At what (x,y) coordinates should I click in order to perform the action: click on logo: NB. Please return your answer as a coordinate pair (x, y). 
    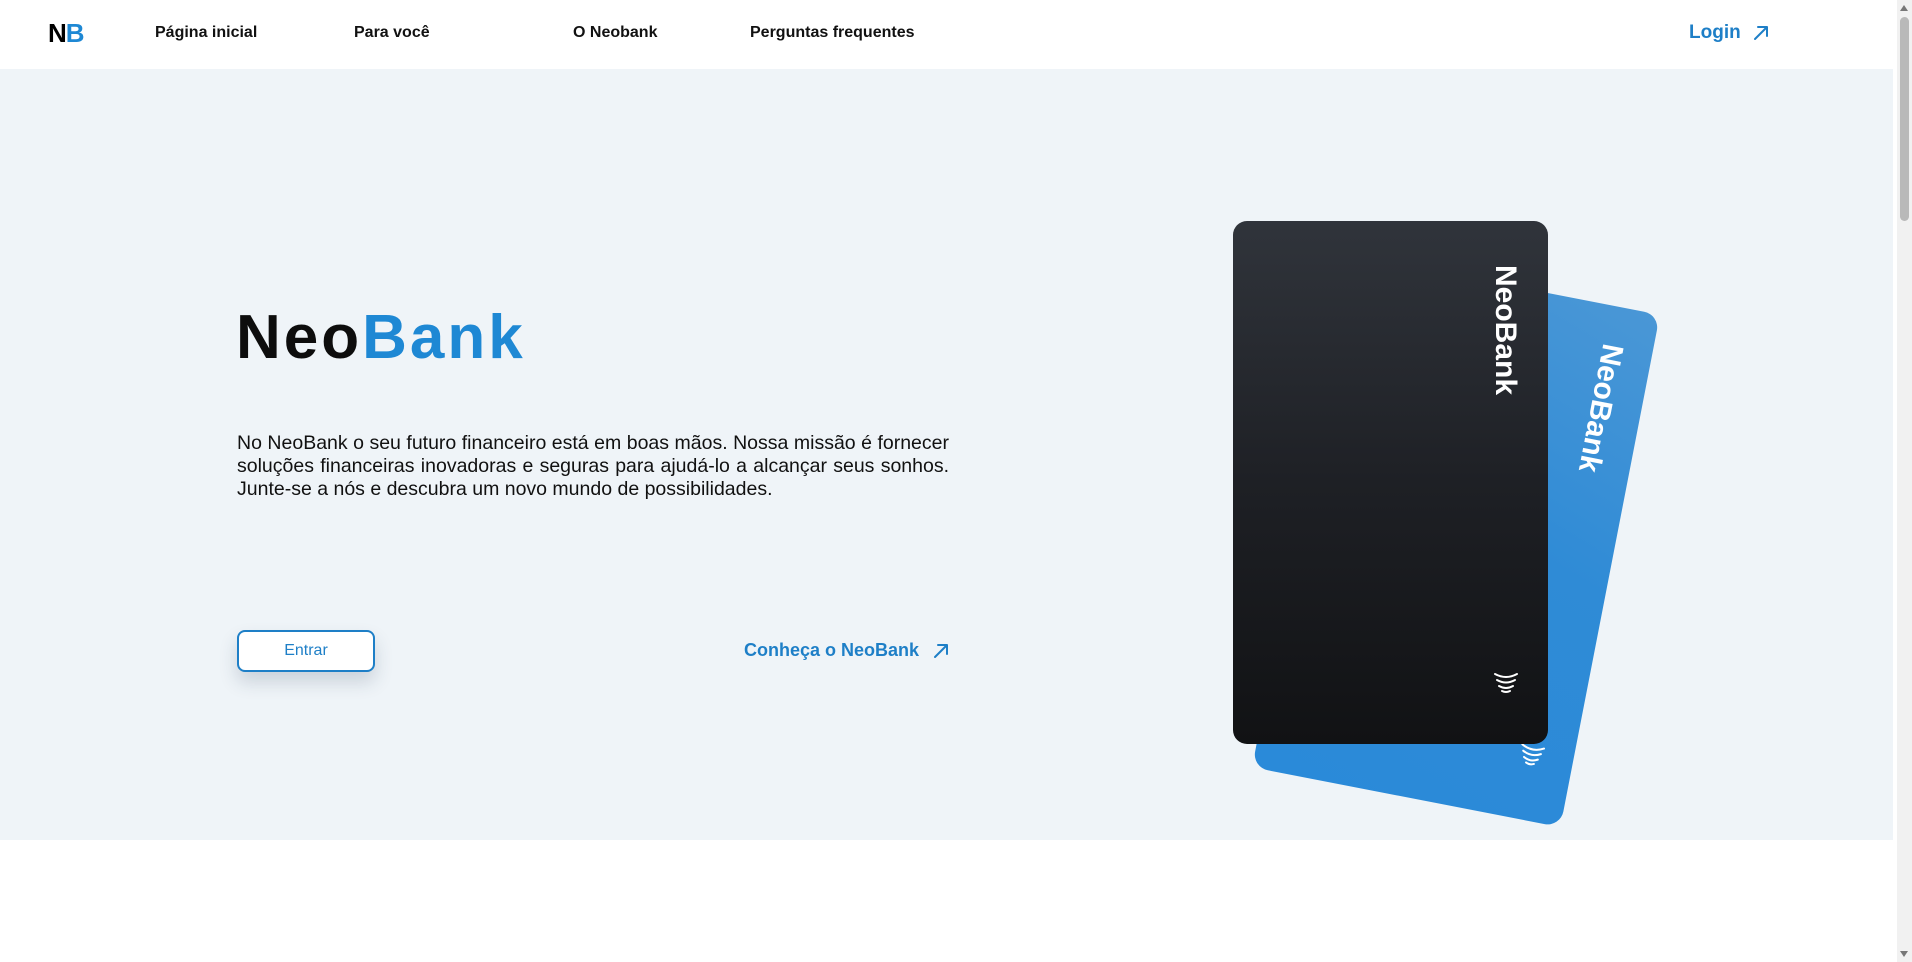
    Looking at the image, I should click on (66, 33).